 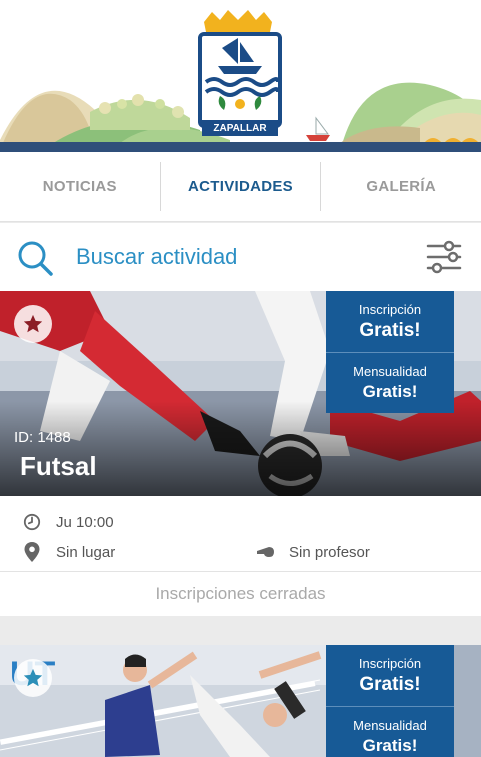 What do you see at coordinates (58, 466) in the screenshot?
I see `activity-title: Futsal` at bounding box center [58, 466].